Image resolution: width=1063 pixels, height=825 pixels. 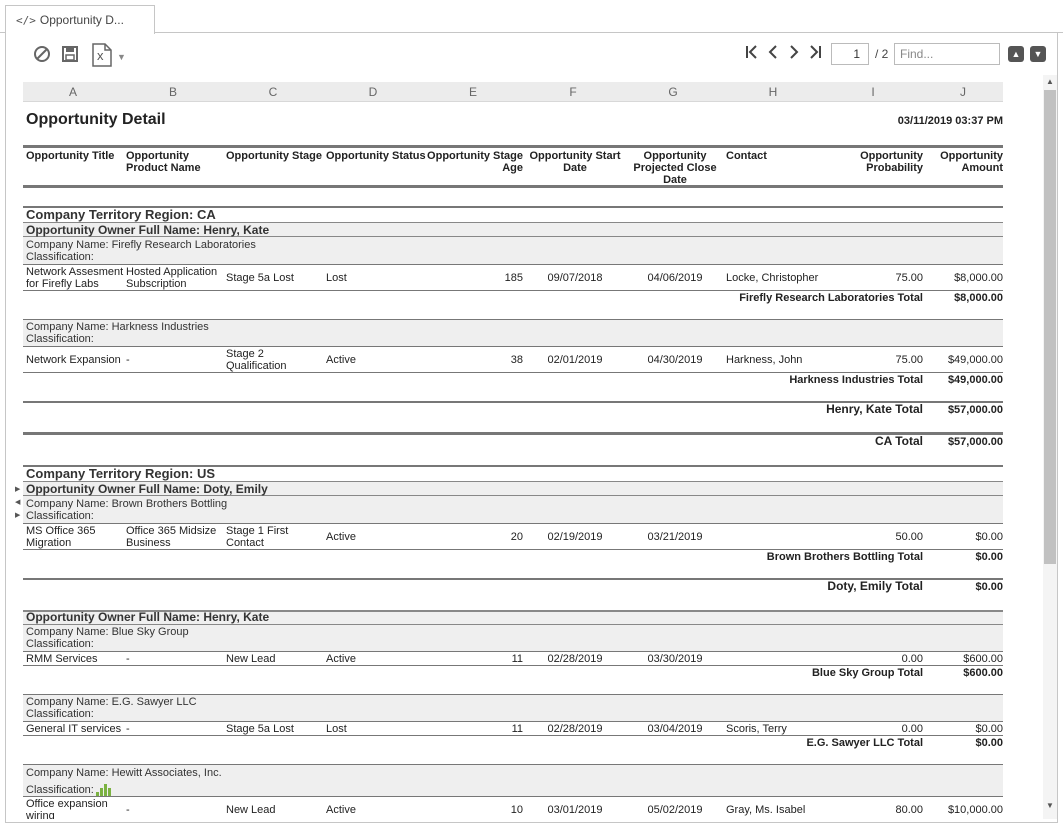 I want to click on column-header: E, so click(x=473, y=92).